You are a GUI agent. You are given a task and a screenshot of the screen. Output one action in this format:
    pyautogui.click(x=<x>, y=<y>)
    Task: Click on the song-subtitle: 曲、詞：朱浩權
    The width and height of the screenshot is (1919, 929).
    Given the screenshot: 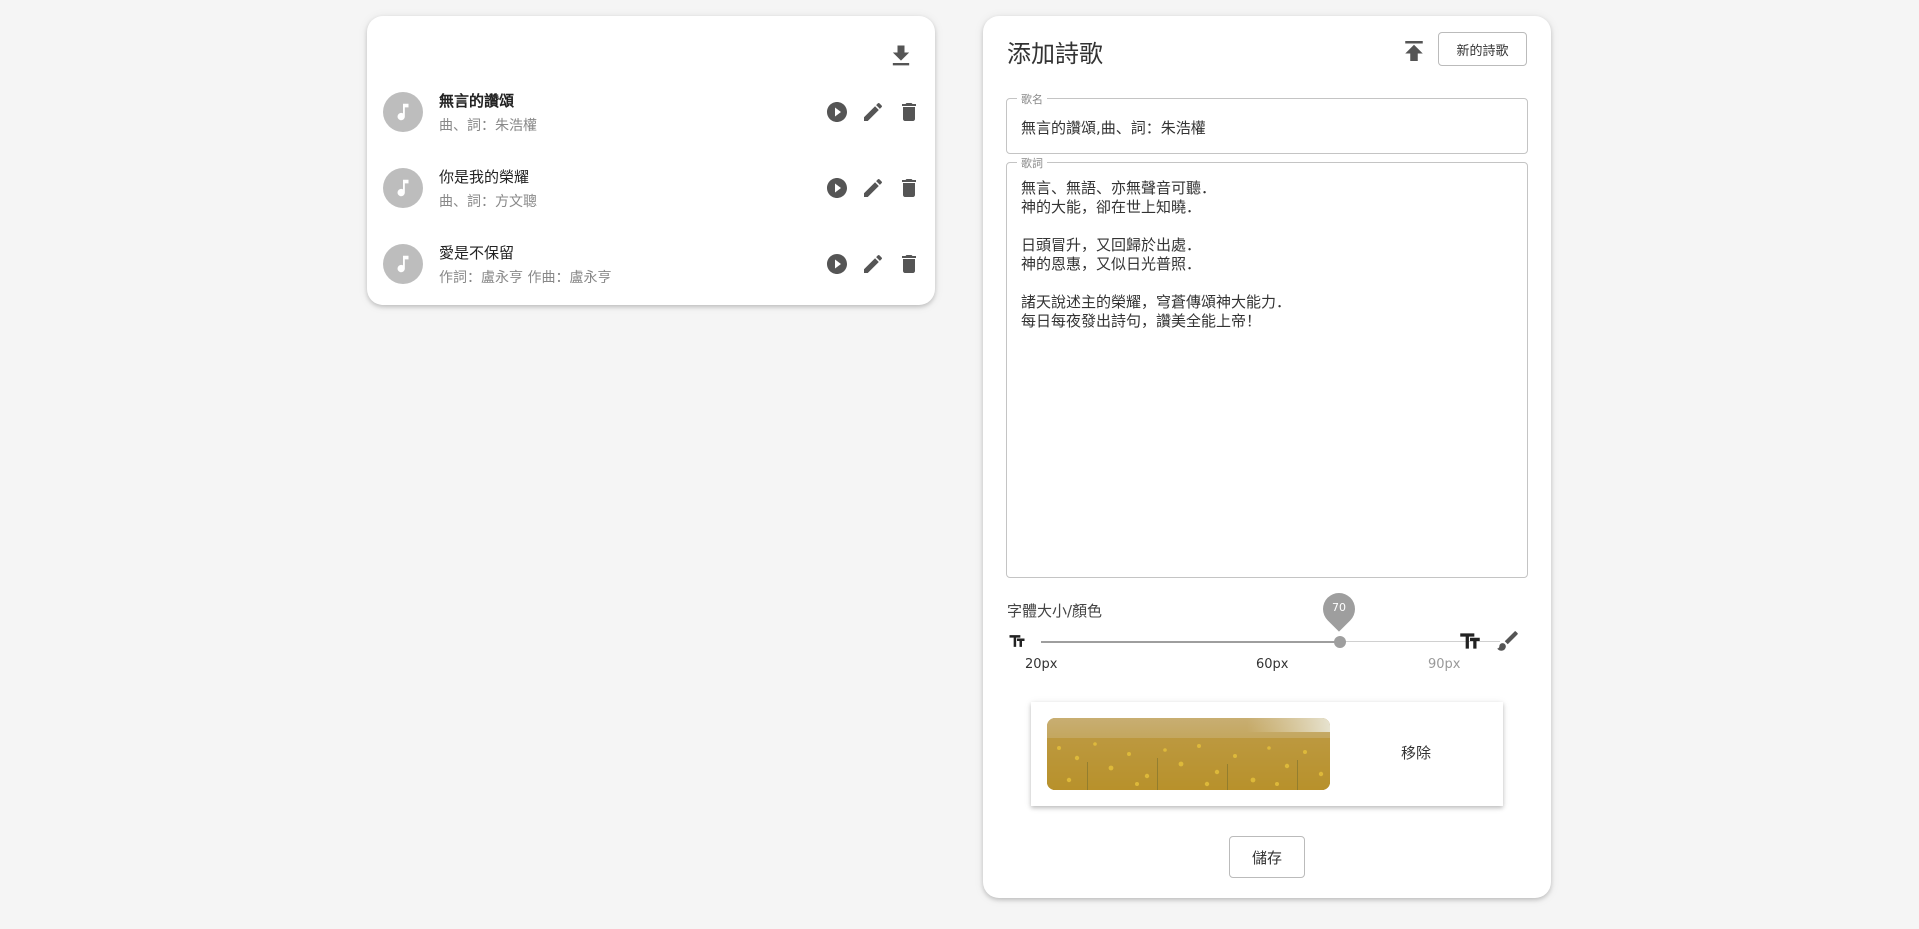 What is the action you would take?
    pyautogui.click(x=488, y=126)
    